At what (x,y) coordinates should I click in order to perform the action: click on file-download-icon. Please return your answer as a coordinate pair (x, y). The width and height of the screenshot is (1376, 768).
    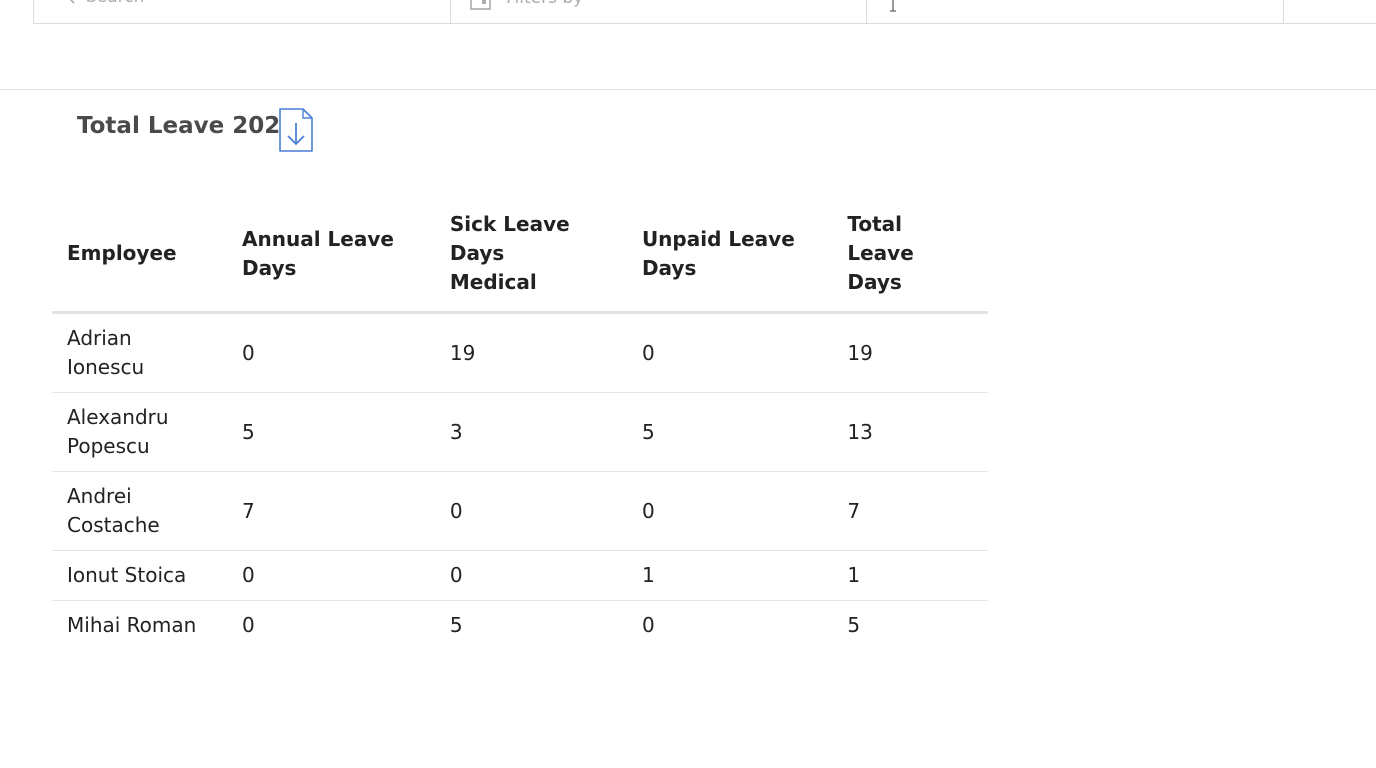
    Looking at the image, I should click on (296, 130).